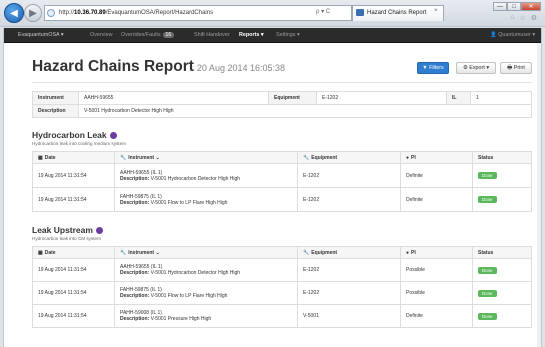 The height and width of the screenshot is (347, 545). Describe the element at coordinates (436, 293) in the screenshot. I see `row-pi: Possible` at that location.